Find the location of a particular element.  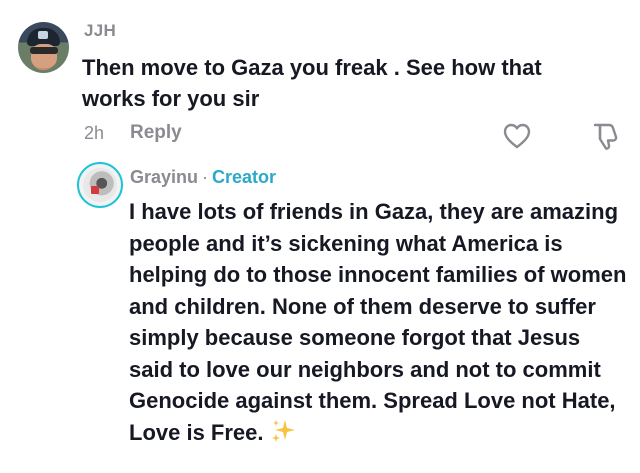

sparkles-icon is located at coordinates (283, 430).